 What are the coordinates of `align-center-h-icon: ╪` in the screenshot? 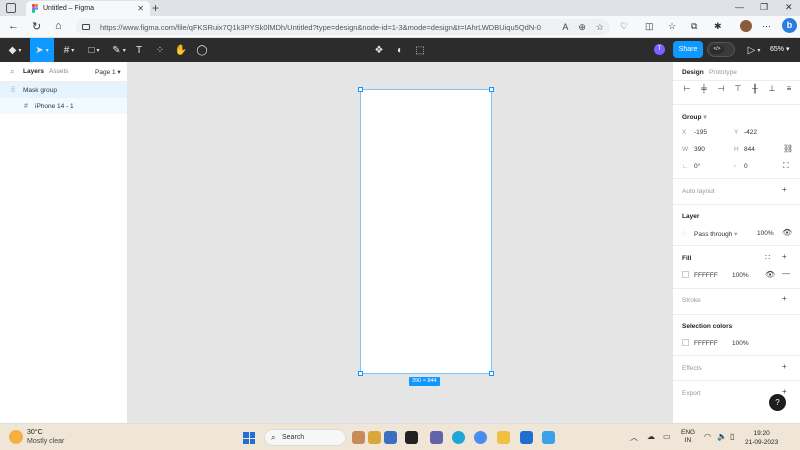 It's located at (704, 89).